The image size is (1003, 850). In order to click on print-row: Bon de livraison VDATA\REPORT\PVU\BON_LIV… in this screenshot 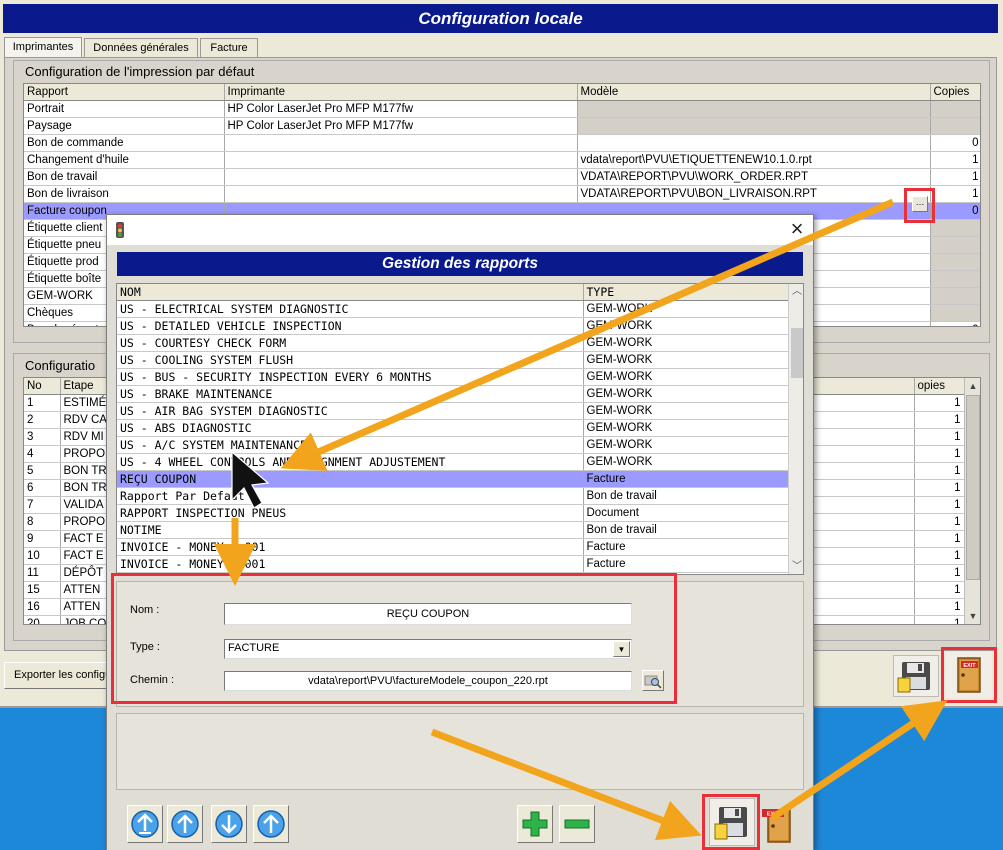, I will do `click(502, 194)`.